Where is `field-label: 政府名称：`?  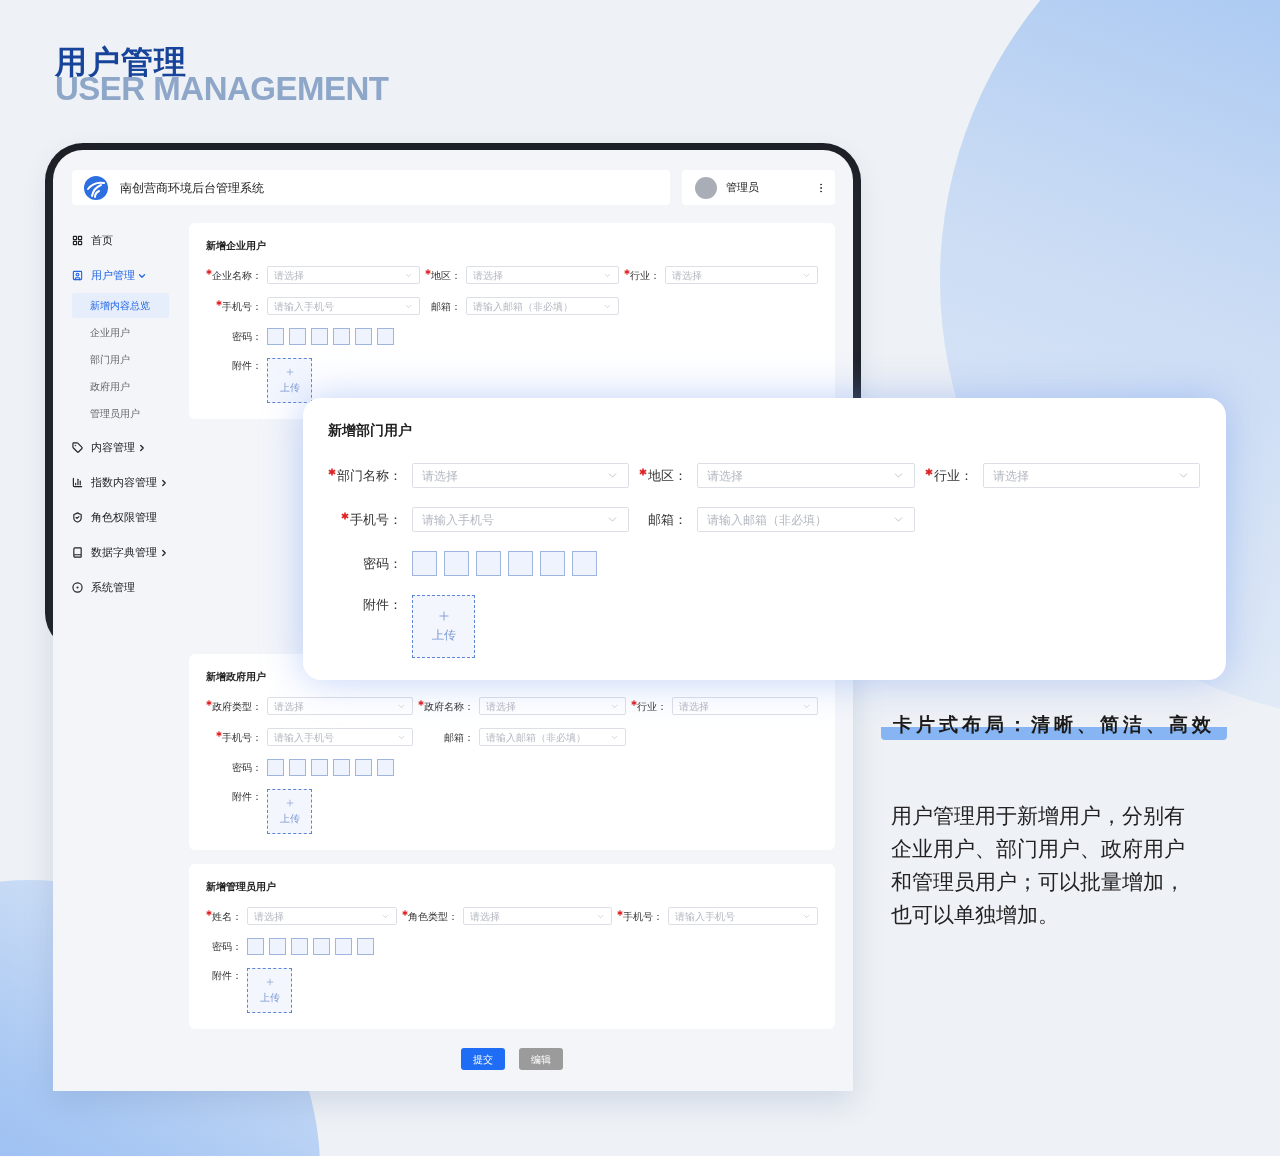 field-label: 政府名称： is located at coordinates (449, 706).